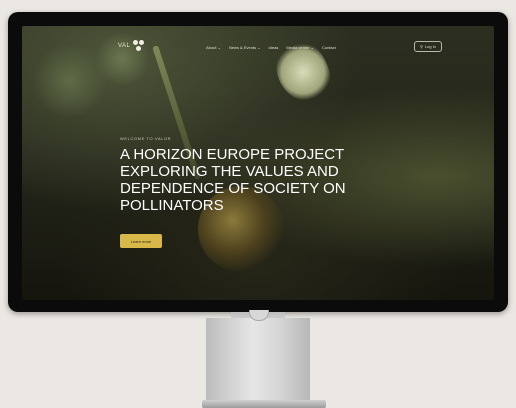 This screenshot has width=516, height=408. I want to click on nav-item-media-center: Media center ⌄, so click(300, 47).